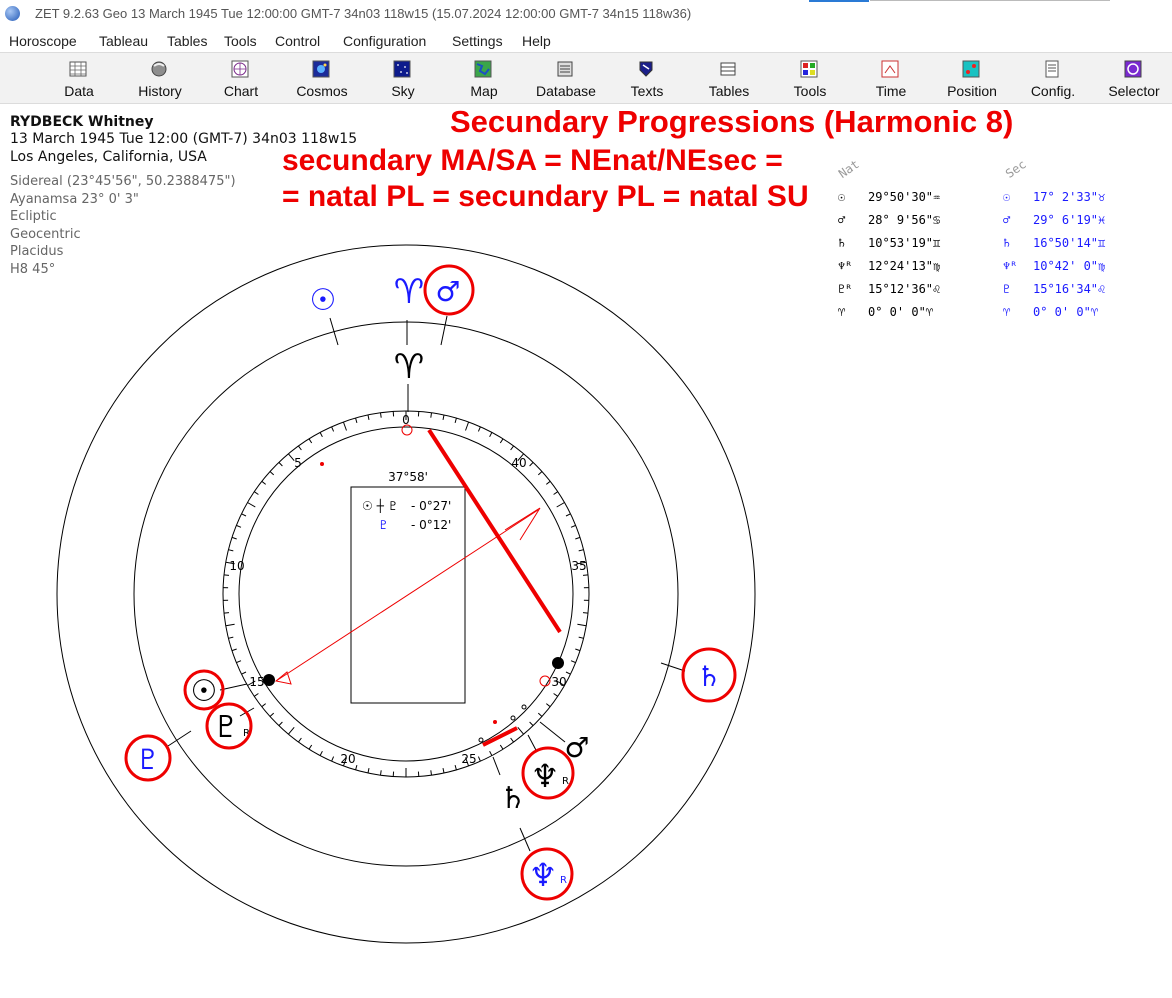 The width and height of the screenshot is (1172, 998). Describe the element at coordinates (522, 524) in the screenshot. I see `dial-pointer-arrowhead` at that location.